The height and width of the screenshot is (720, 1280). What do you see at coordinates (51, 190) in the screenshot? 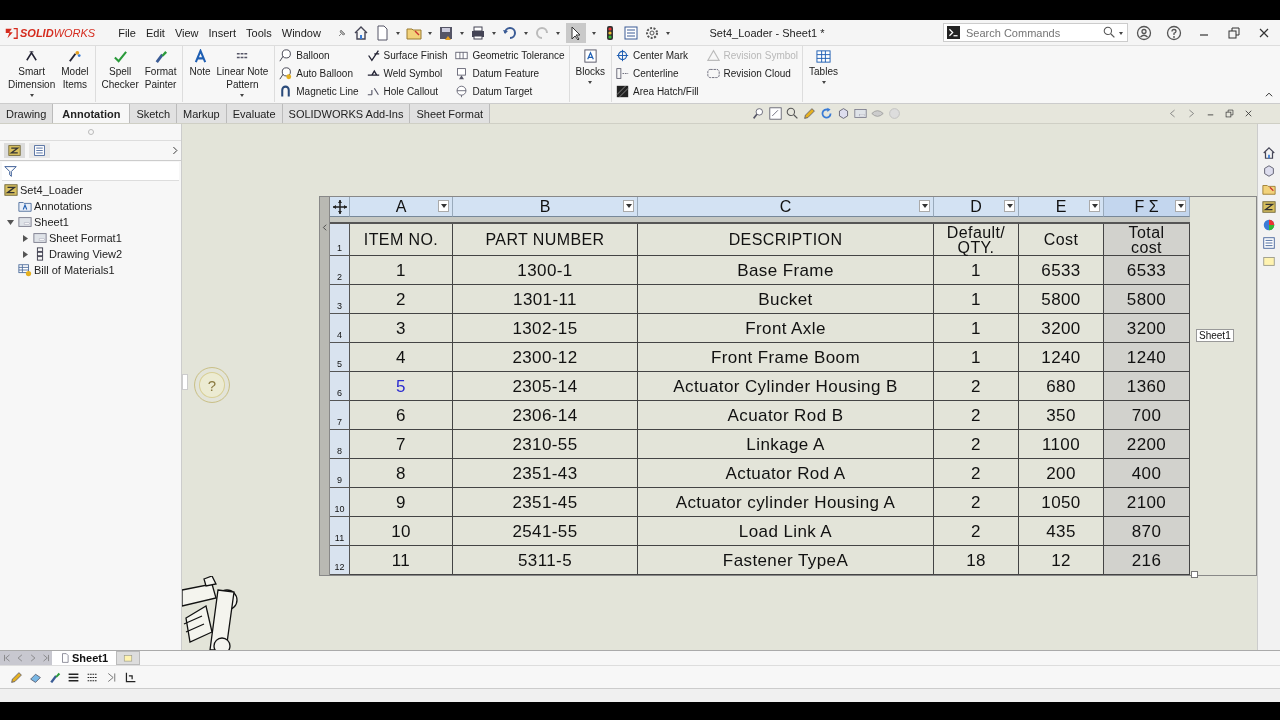
I see `tree-item: Set4_Loader` at bounding box center [51, 190].